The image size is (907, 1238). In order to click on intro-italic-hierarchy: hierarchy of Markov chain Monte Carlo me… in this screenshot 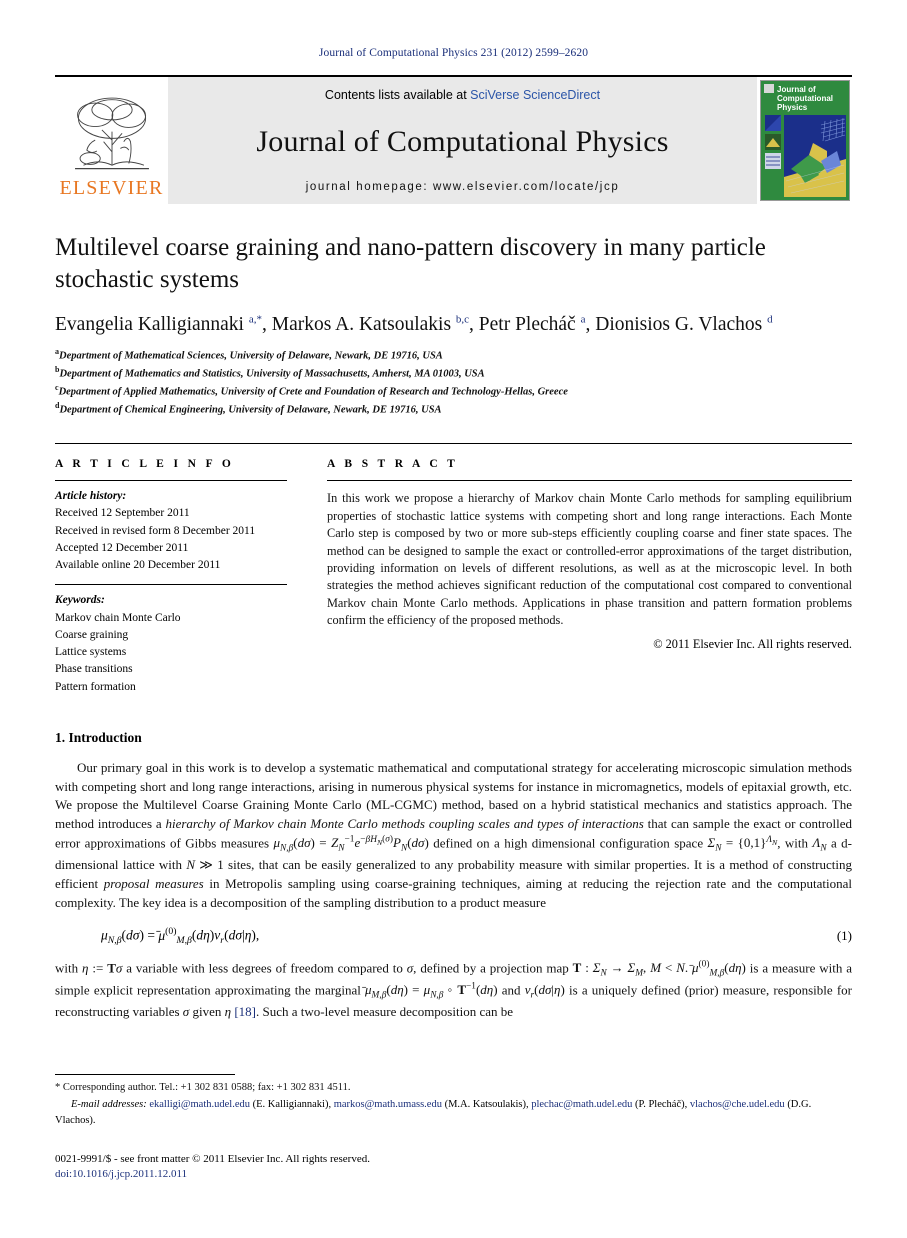, I will do `click(404, 824)`.